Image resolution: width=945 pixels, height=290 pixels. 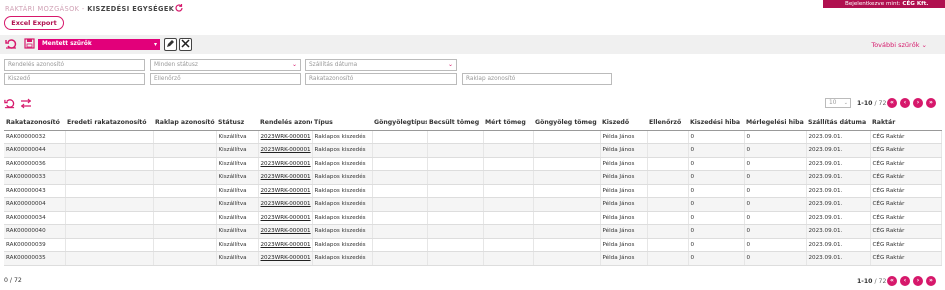 I want to click on picker-filter: Kiszedő, so click(x=74, y=79).